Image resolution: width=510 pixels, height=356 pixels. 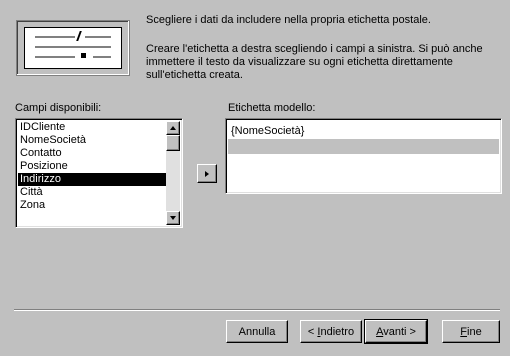 What do you see at coordinates (363, 146) in the screenshot?
I see `sample-label-row-highlight` at bounding box center [363, 146].